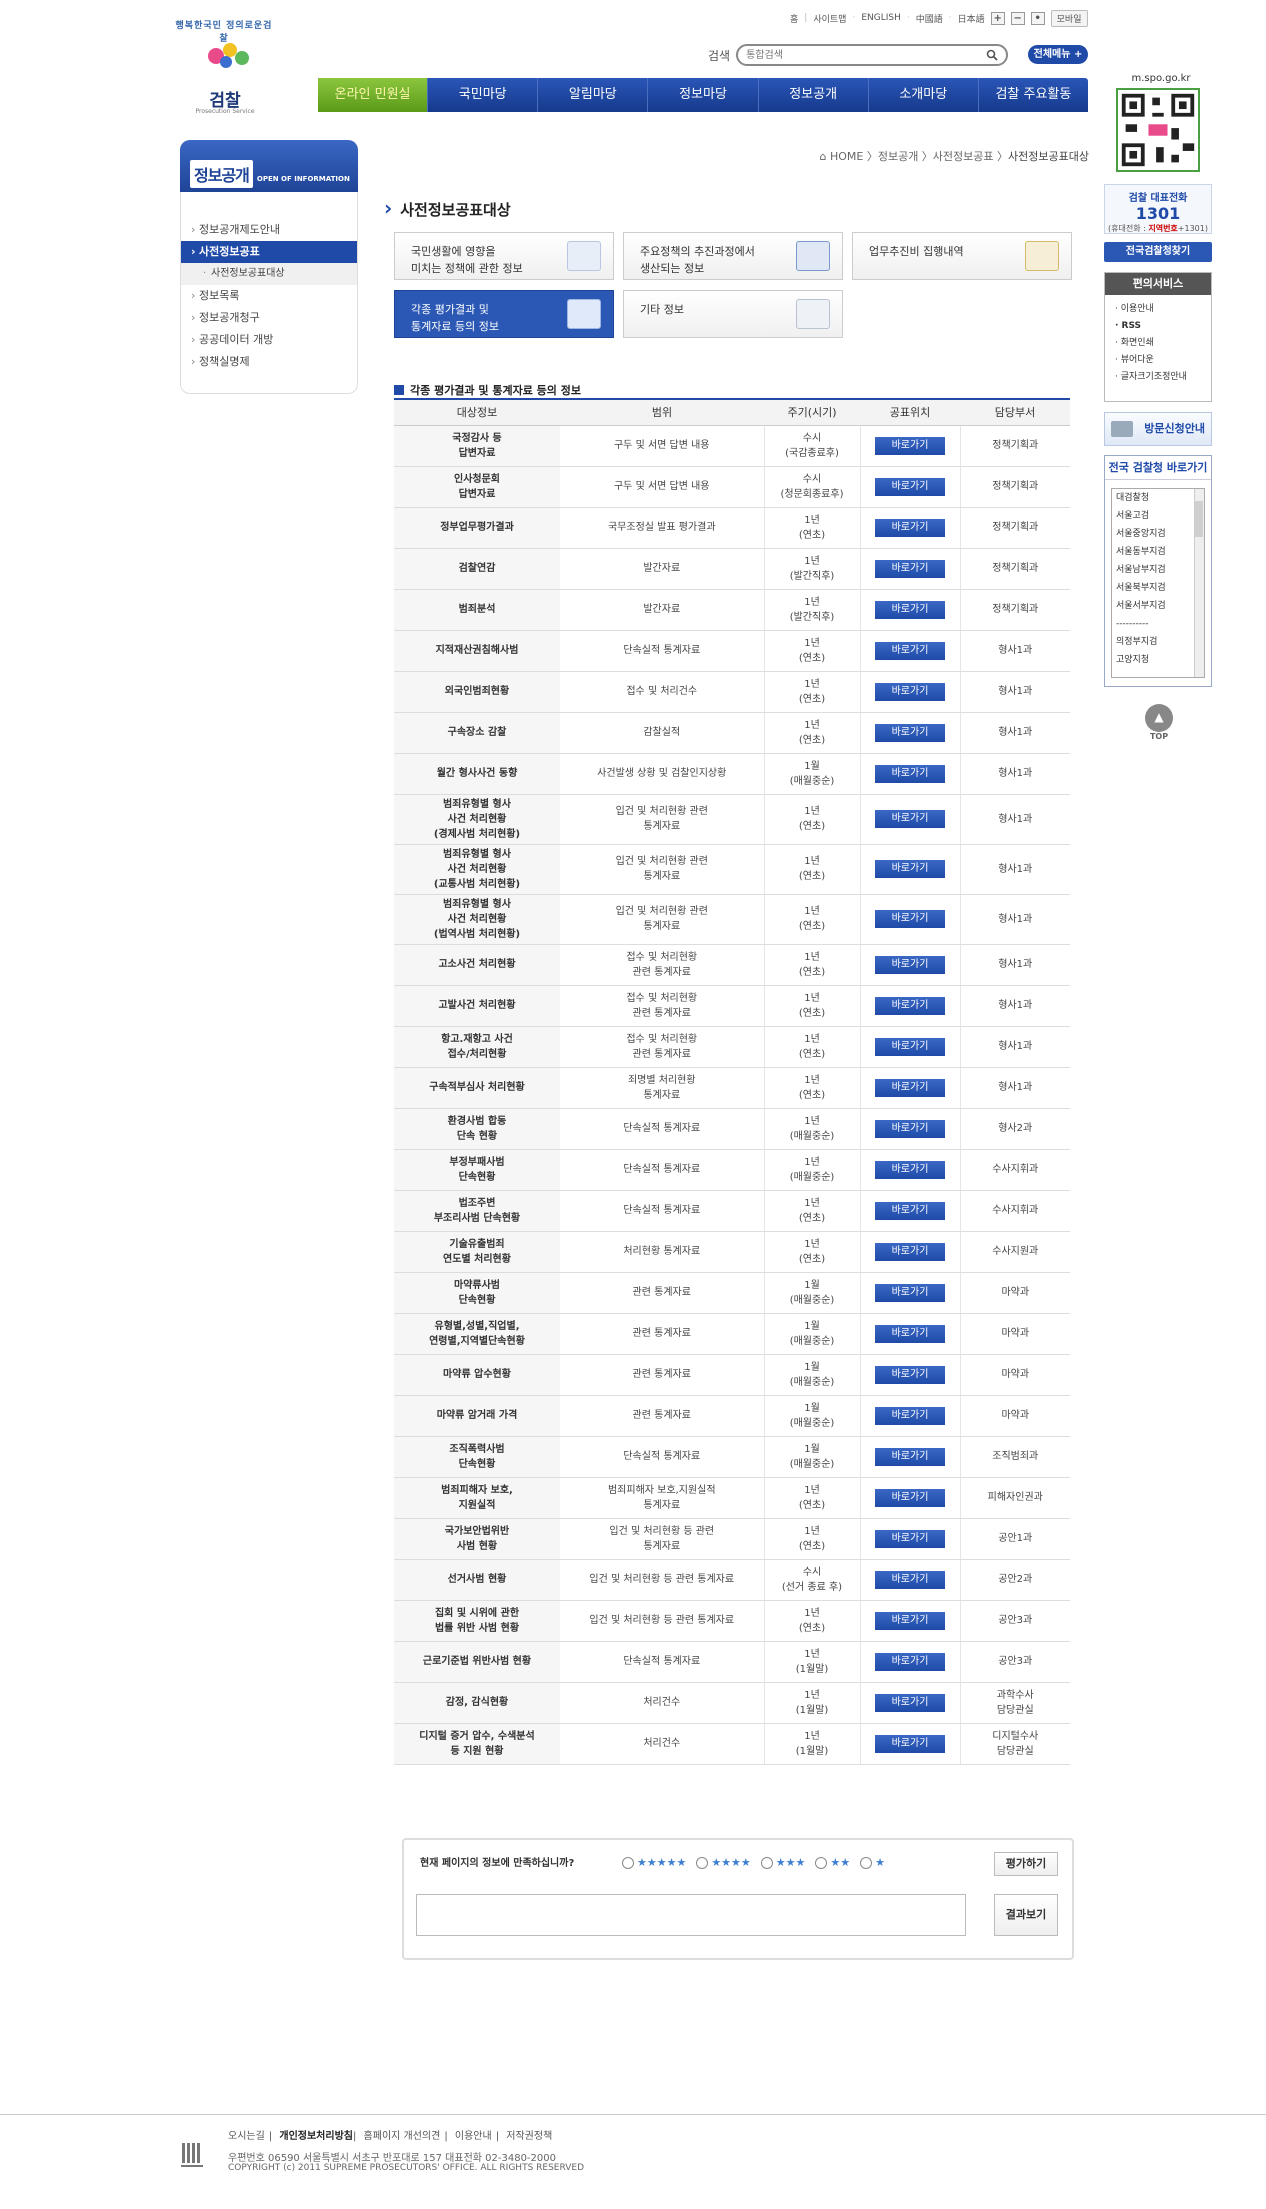  Describe the element at coordinates (529, 2136) in the screenshot. I see `footer-link-copyright-policy: 저작권정책` at that location.